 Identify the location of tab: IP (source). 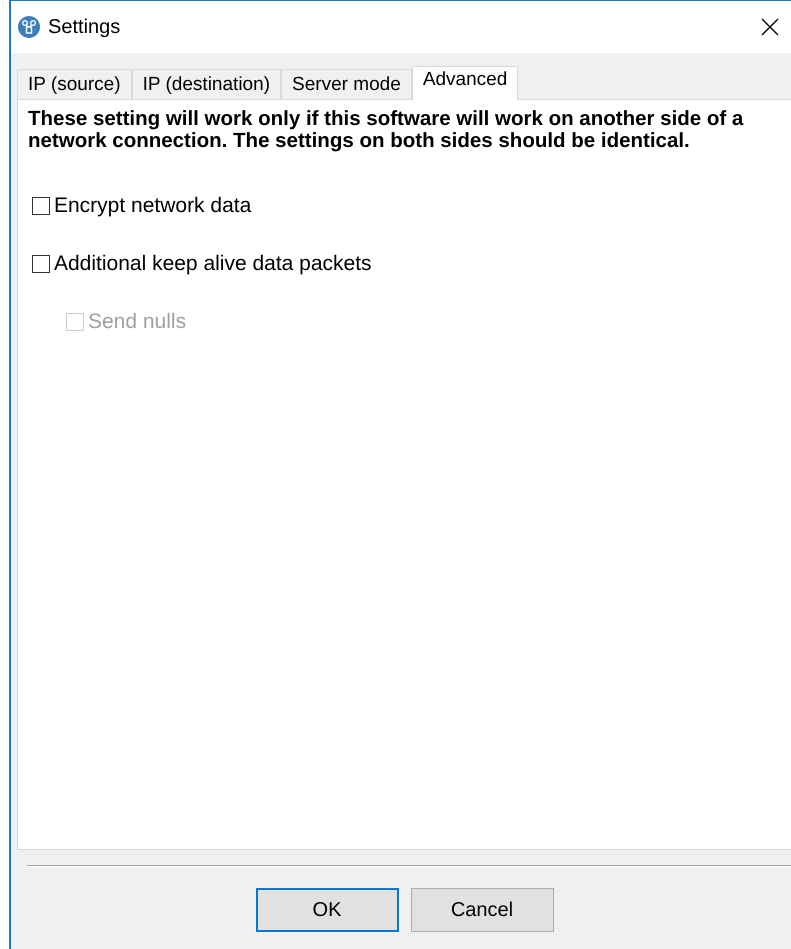
(74, 84).